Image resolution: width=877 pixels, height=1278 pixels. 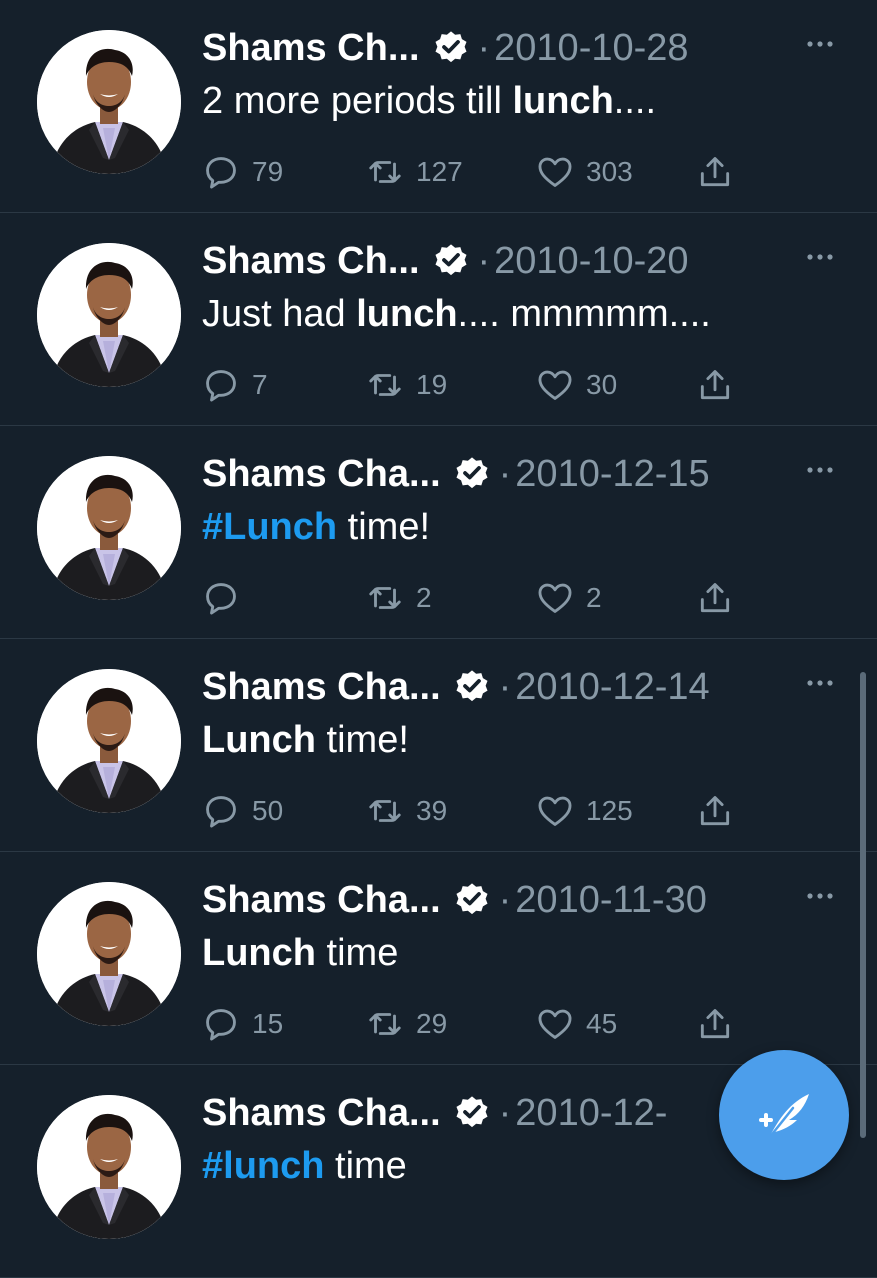 What do you see at coordinates (242, 1024) in the screenshot?
I see `reply-button: 15` at bounding box center [242, 1024].